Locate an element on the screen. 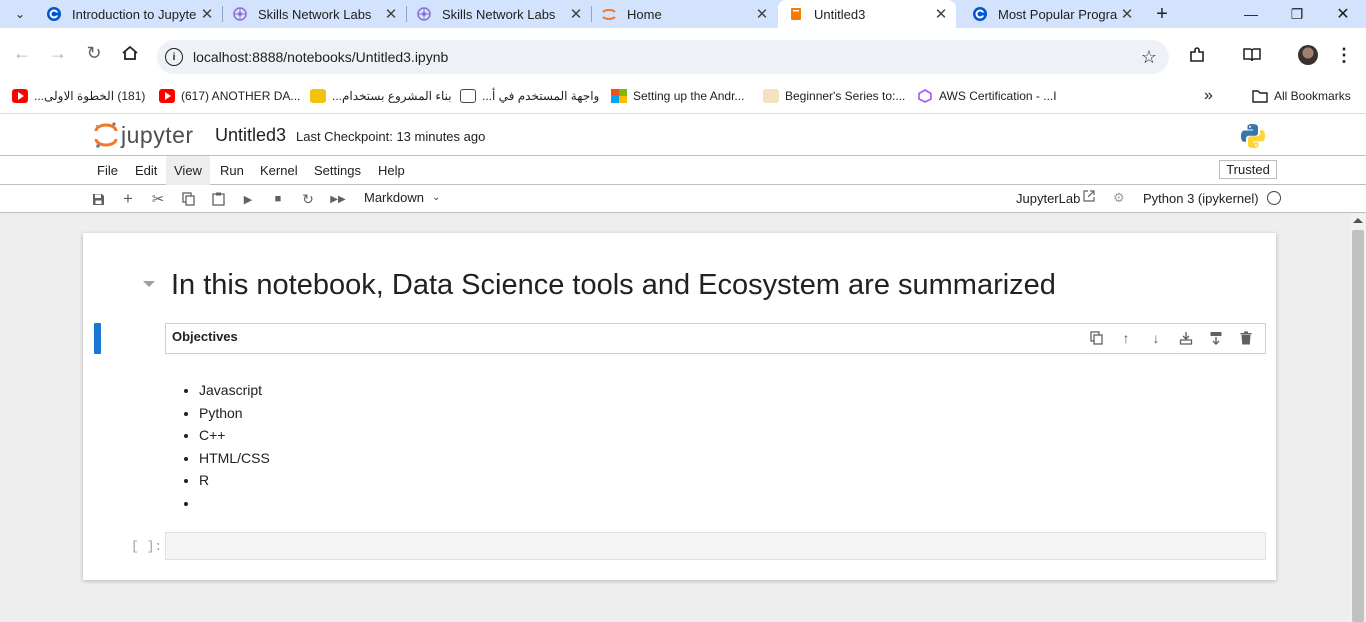 The height and width of the screenshot is (622, 1366). microsoft-icon is located at coordinates (619, 96).